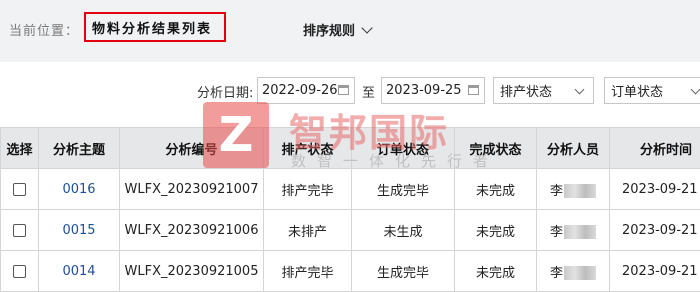 The image size is (700, 292). I want to click on order-status-cell: 未生成, so click(403, 230).